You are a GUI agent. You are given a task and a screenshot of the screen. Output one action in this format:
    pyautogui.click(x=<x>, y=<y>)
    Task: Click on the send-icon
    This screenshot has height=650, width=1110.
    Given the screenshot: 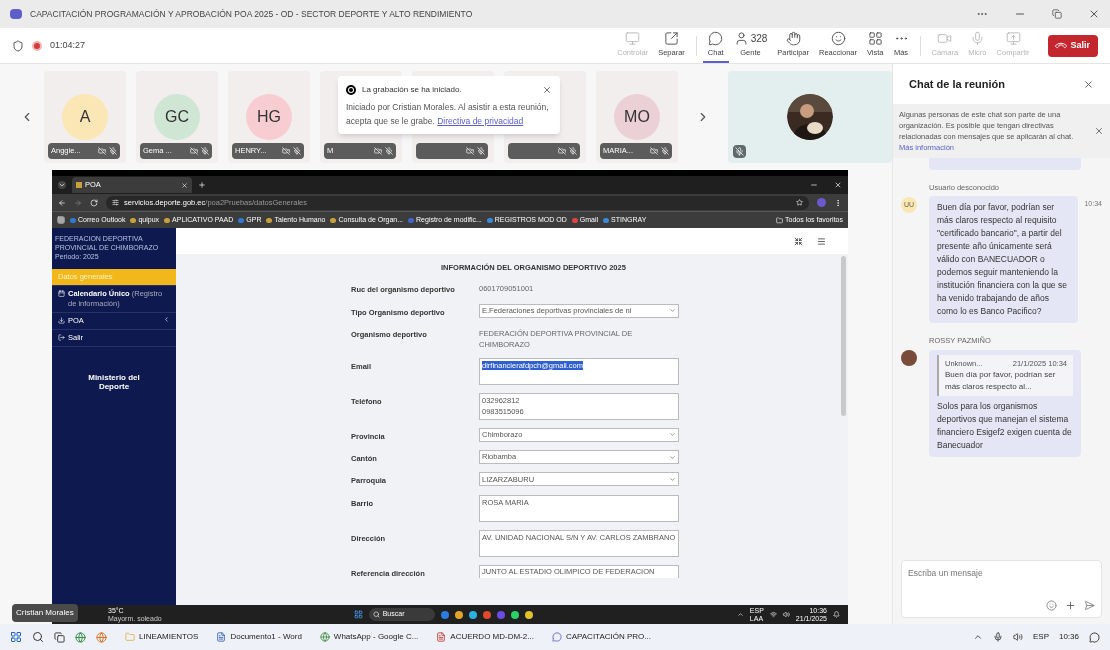 What is the action you would take?
    pyautogui.click(x=1089, y=605)
    